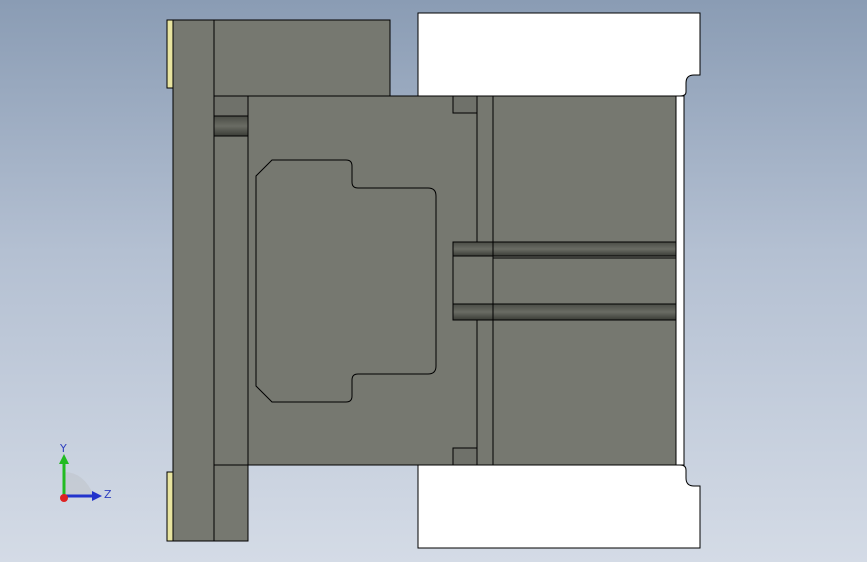  What do you see at coordinates (465, 104) in the screenshot?
I see `divider-block-top` at bounding box center [465, 104].